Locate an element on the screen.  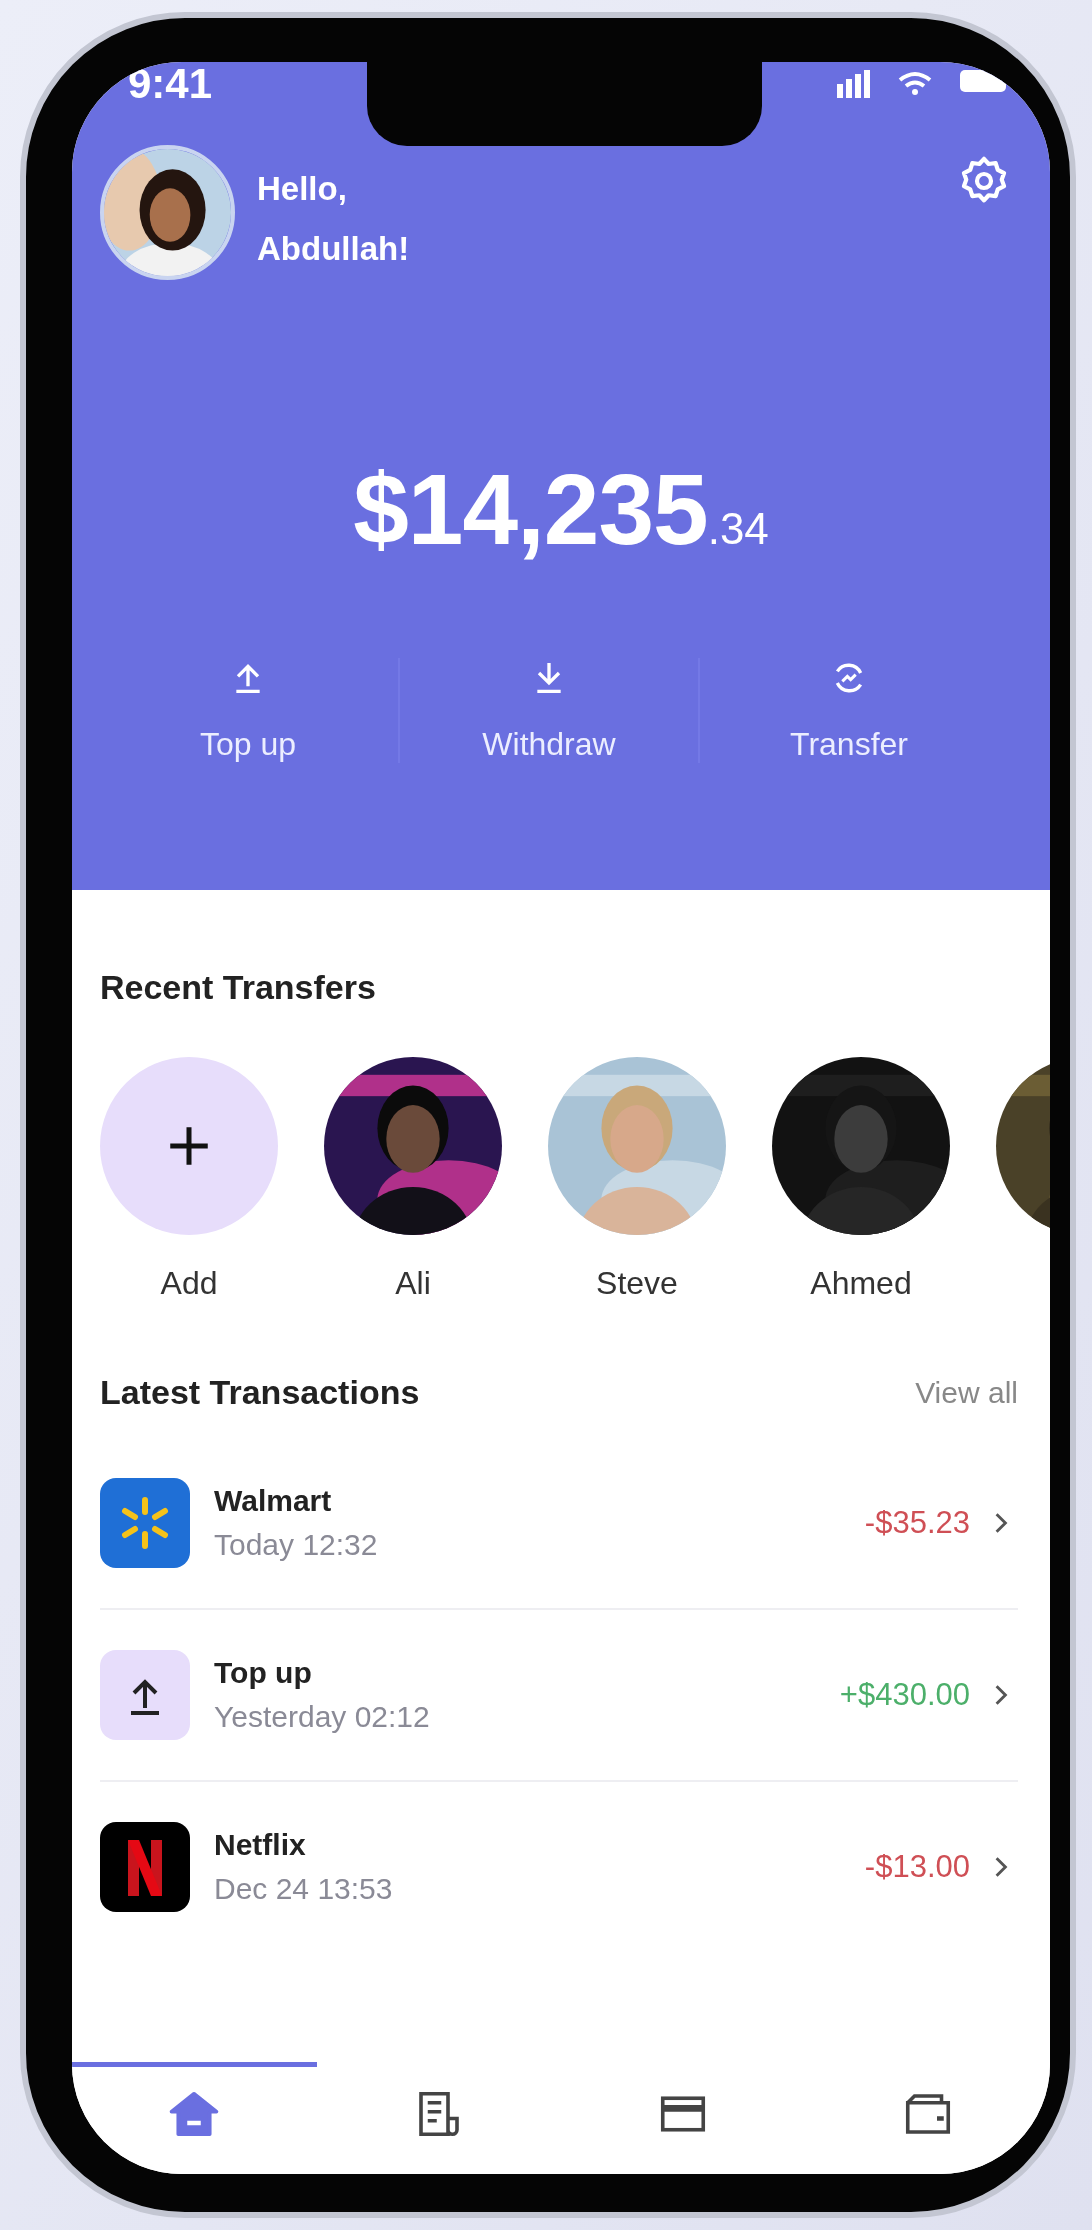
transaction-amount: -$13.00 is located at coordinates (917, 1867).